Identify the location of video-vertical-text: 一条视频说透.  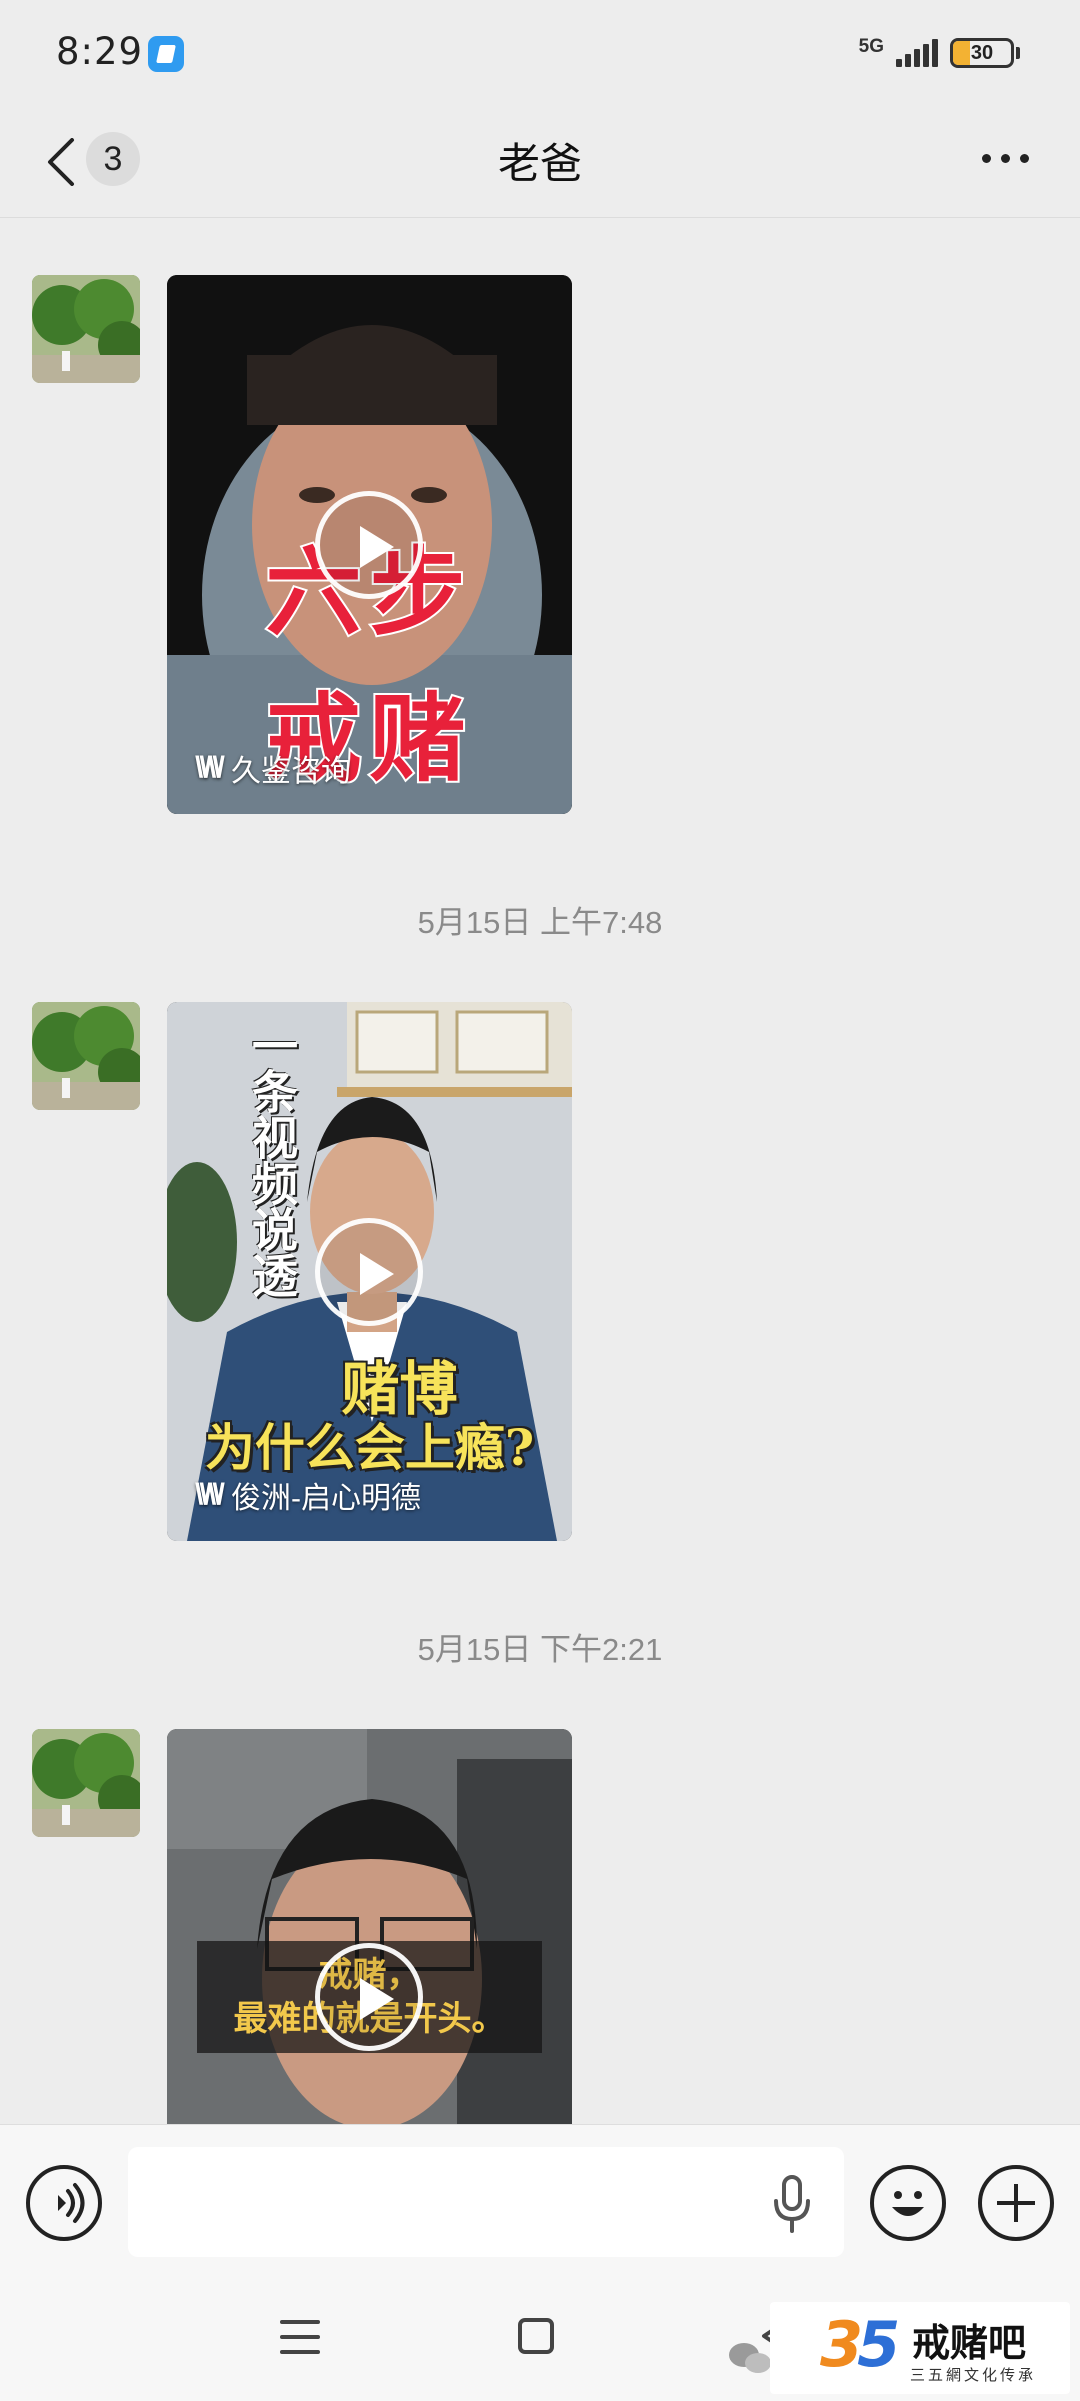
(272, 1160).